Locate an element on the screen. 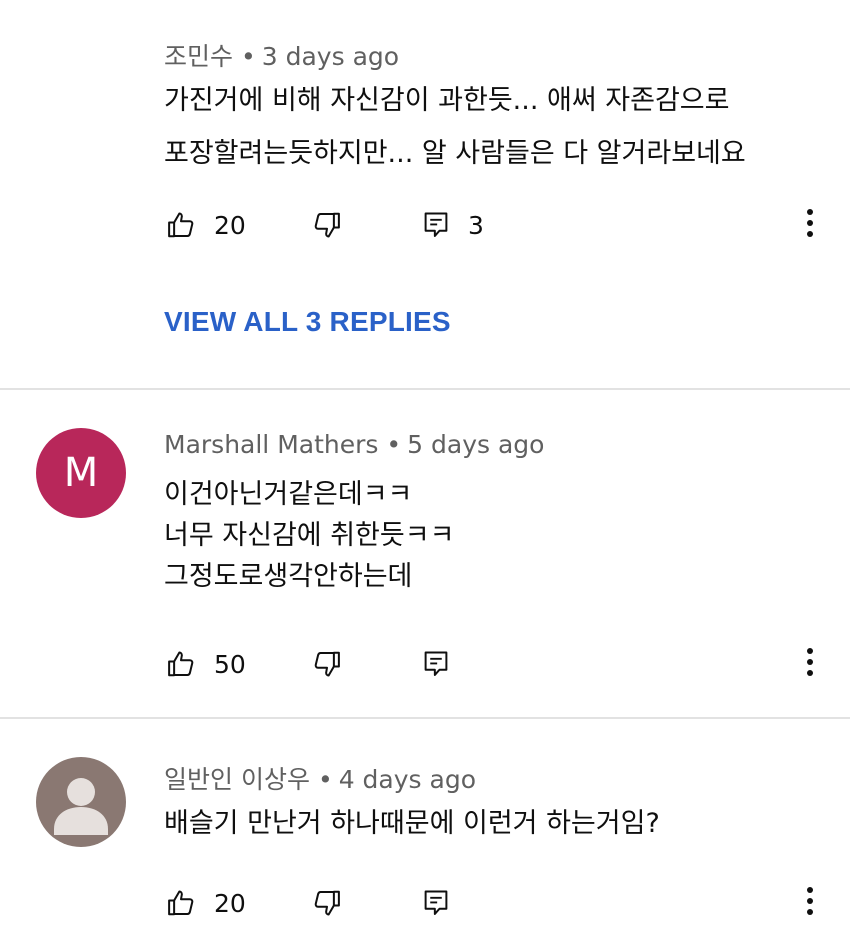 The height and width of the screenshot is (948, 850). comment-line: 배슬기 만난거 하나때문에 이런거 하는거임? is located at coordinates (412, 823).